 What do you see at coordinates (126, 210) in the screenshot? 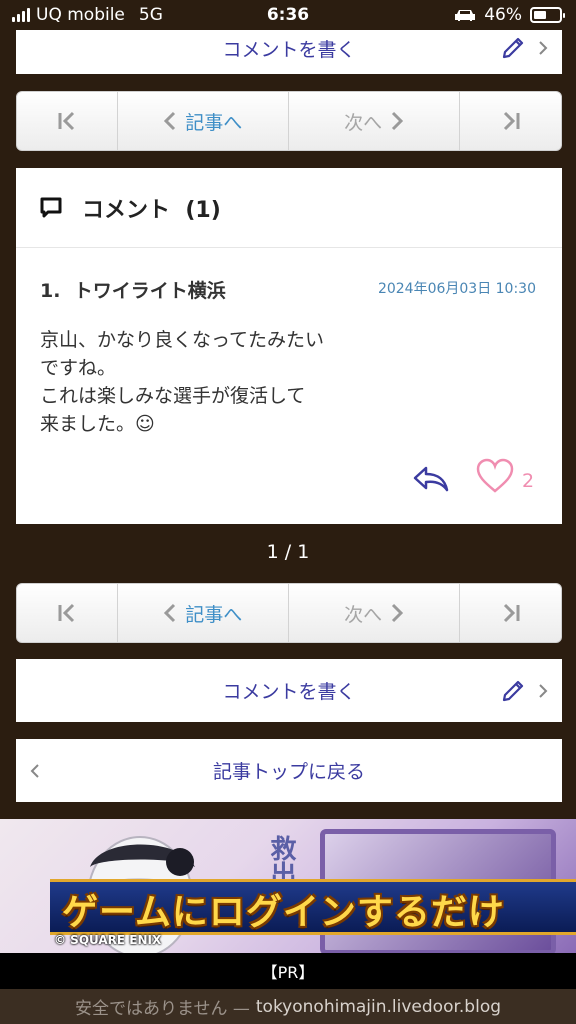
I see `comments-title: コメント` at bounding box center [126, 210].